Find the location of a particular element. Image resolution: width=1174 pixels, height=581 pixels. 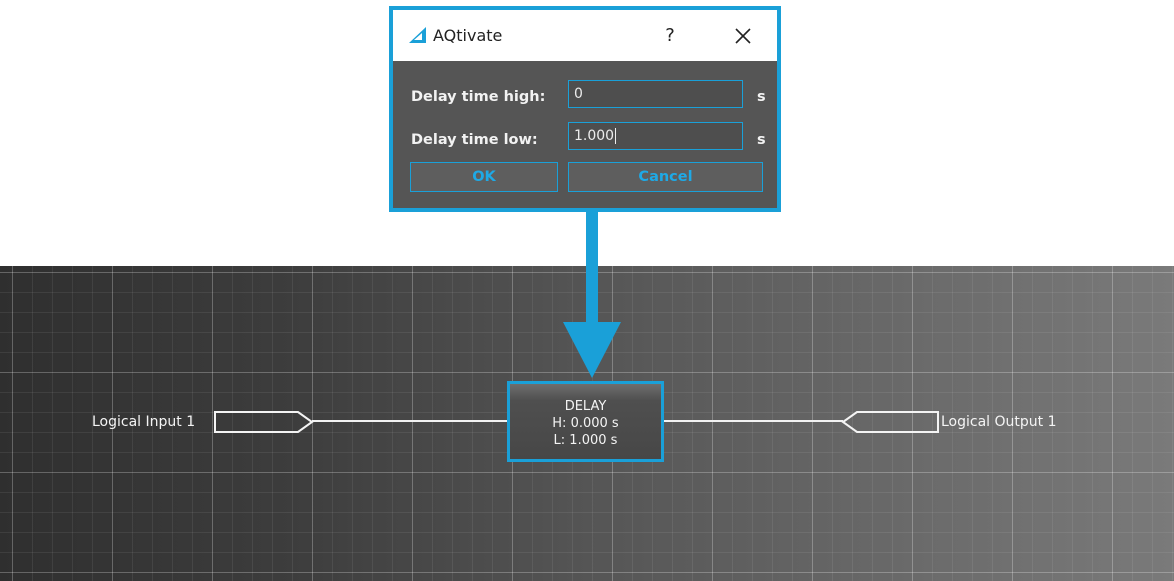

callout-arrow-shaft is located at coordinates (592, 271).